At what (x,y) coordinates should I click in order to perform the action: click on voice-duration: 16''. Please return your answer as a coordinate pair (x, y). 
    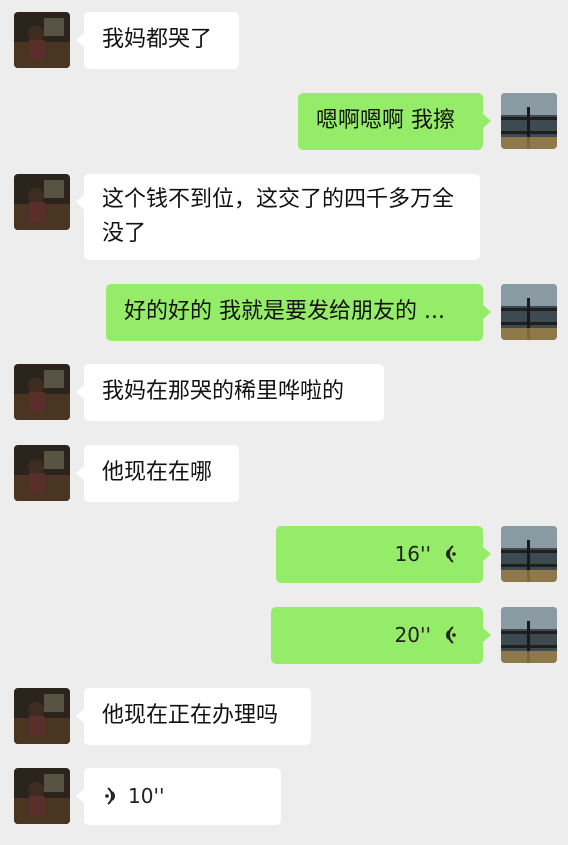
    Looking at the image, I should click on (412, 554).